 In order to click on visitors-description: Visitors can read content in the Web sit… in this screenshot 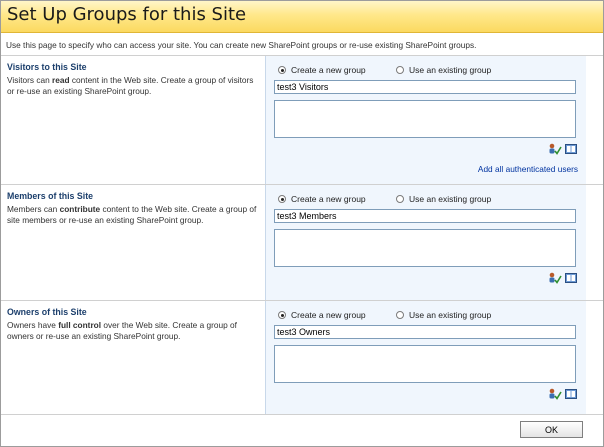, I will do `click(132, 85)`.